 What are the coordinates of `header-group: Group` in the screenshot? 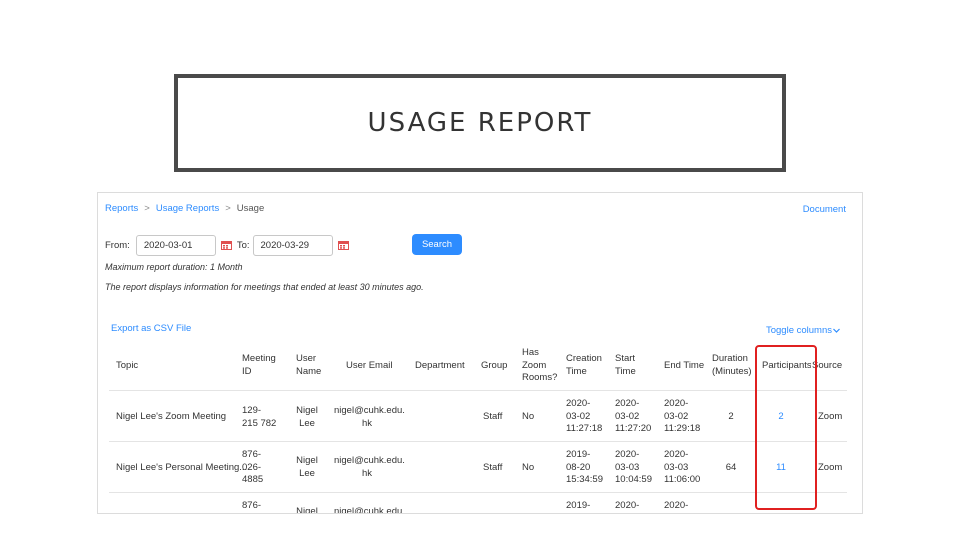 It's located at (494, 366).